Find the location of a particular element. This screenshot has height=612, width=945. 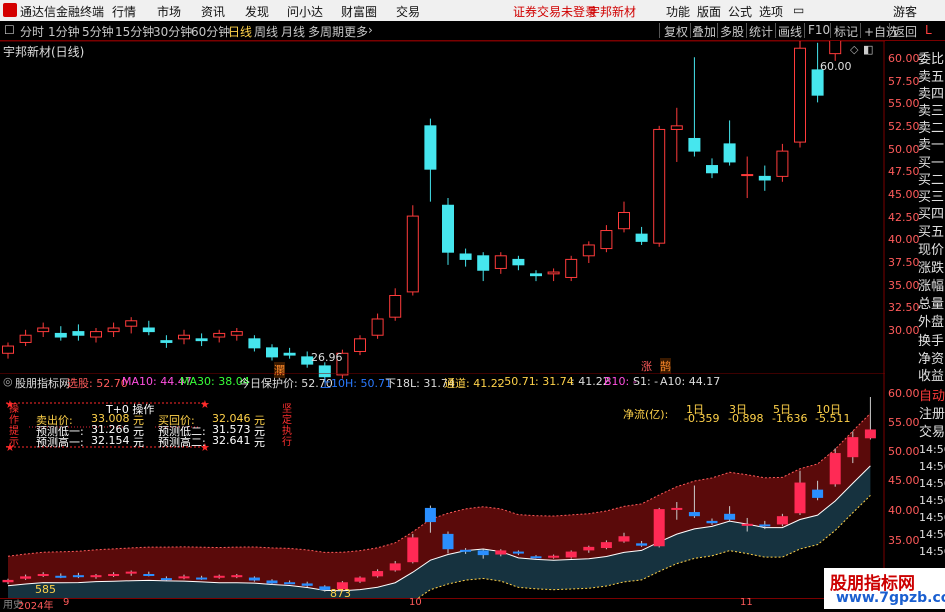

login-notice: 证券交易未登录 is located at coordinates (555, 11).